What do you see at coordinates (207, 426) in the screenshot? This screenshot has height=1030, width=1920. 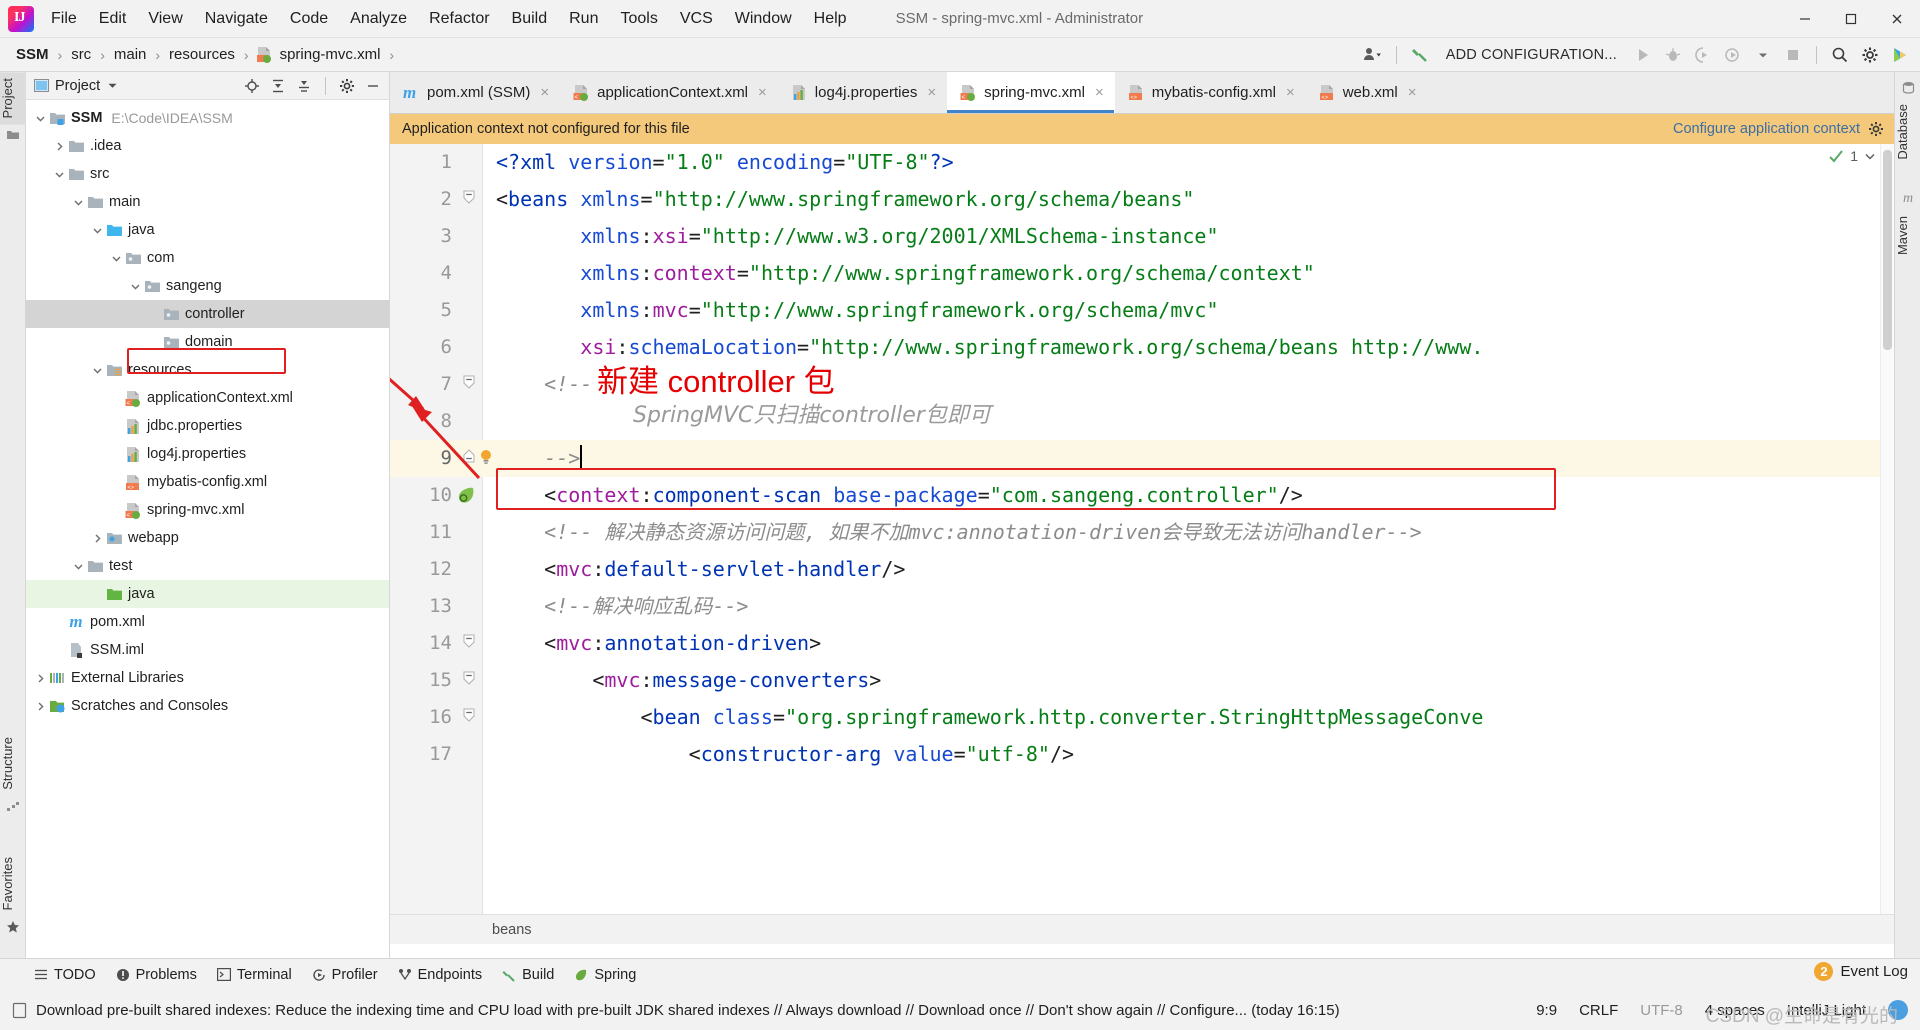 I see `tree-node-jdbc-properties: jdbc.properties` at bounding box center [207, 426].